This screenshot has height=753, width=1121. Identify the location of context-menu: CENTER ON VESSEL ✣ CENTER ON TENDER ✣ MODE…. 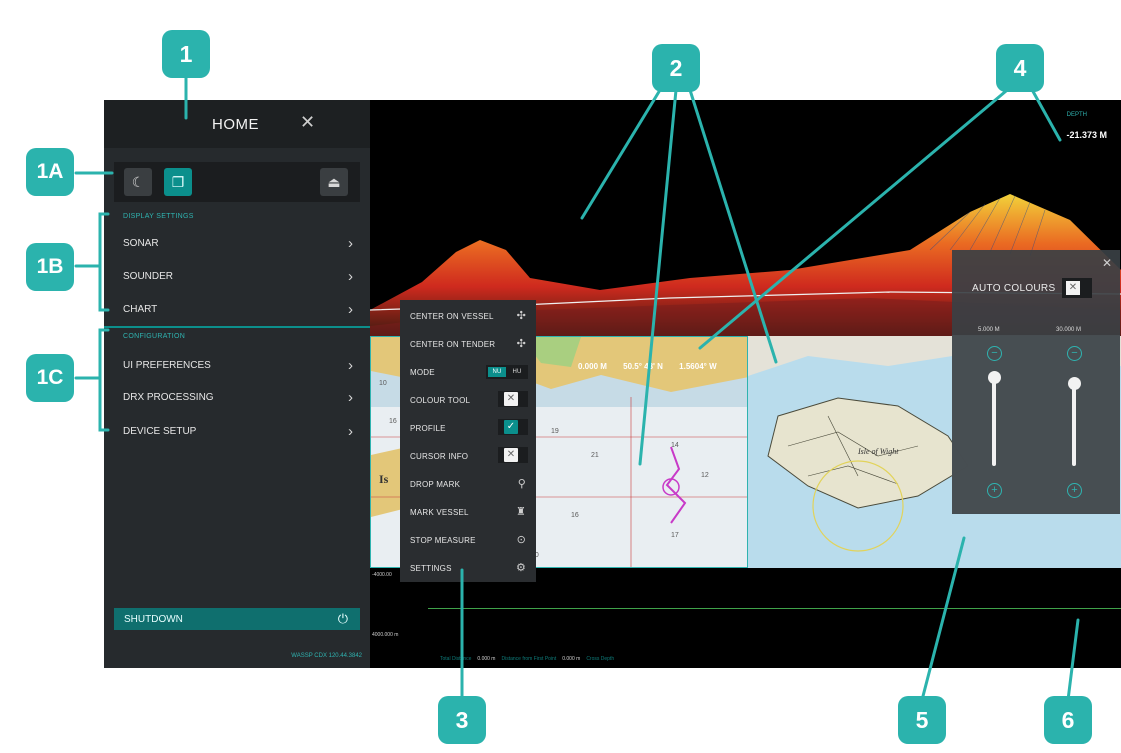
(468, 441).